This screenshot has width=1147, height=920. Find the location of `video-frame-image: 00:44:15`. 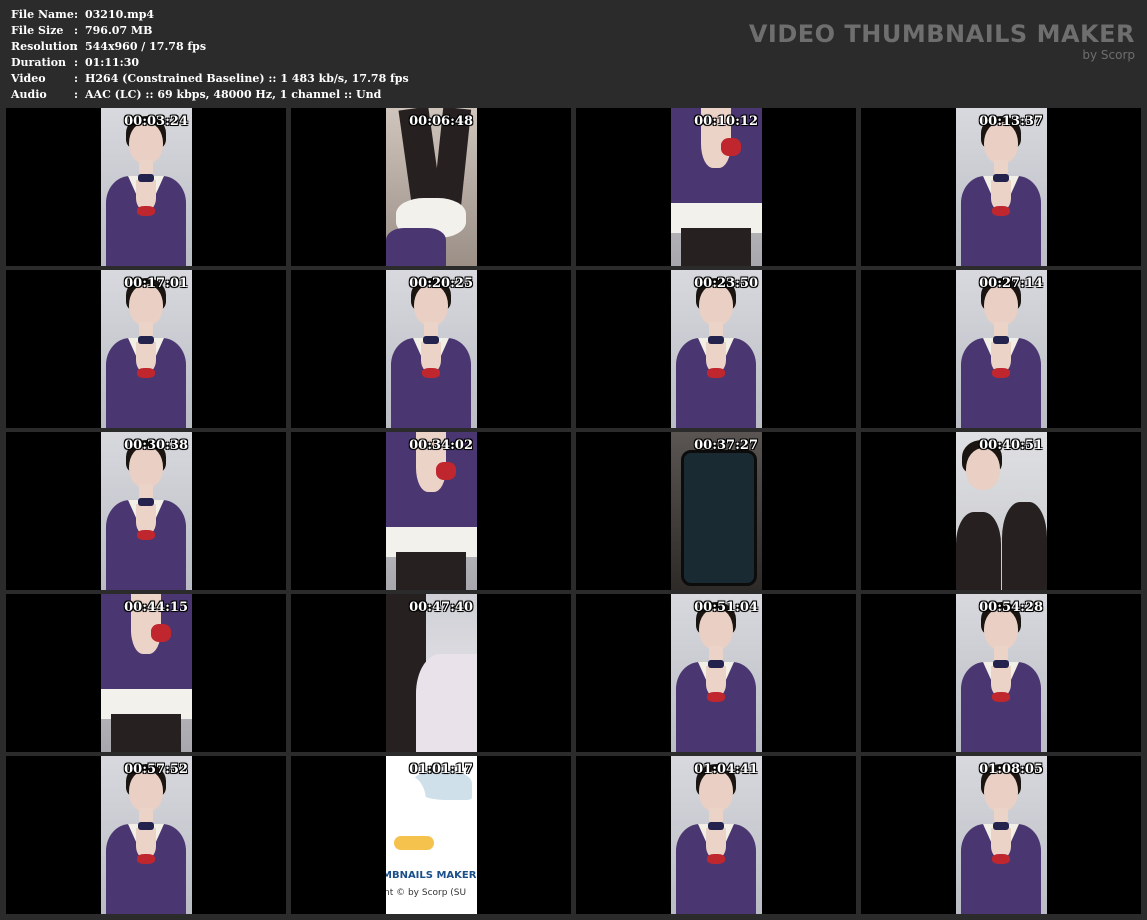

video-frame-image: 00:44:15 is located at coordinates (146, 673).